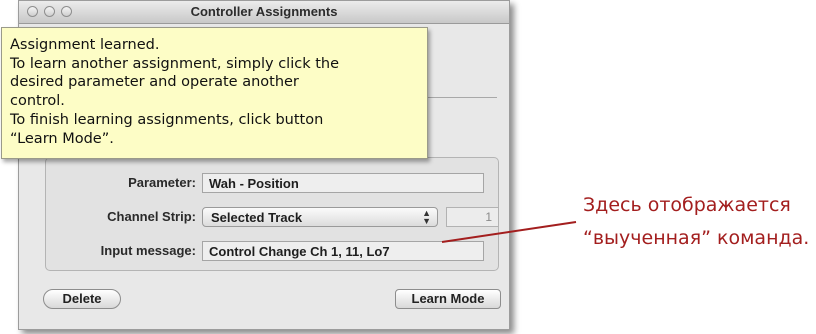 This screenshot has height=334, width=816. What do you see at coordinates (257, 217) in the screenshot?
I see `channel-strip-value: Selected Track` at bounding box center [257, 217].